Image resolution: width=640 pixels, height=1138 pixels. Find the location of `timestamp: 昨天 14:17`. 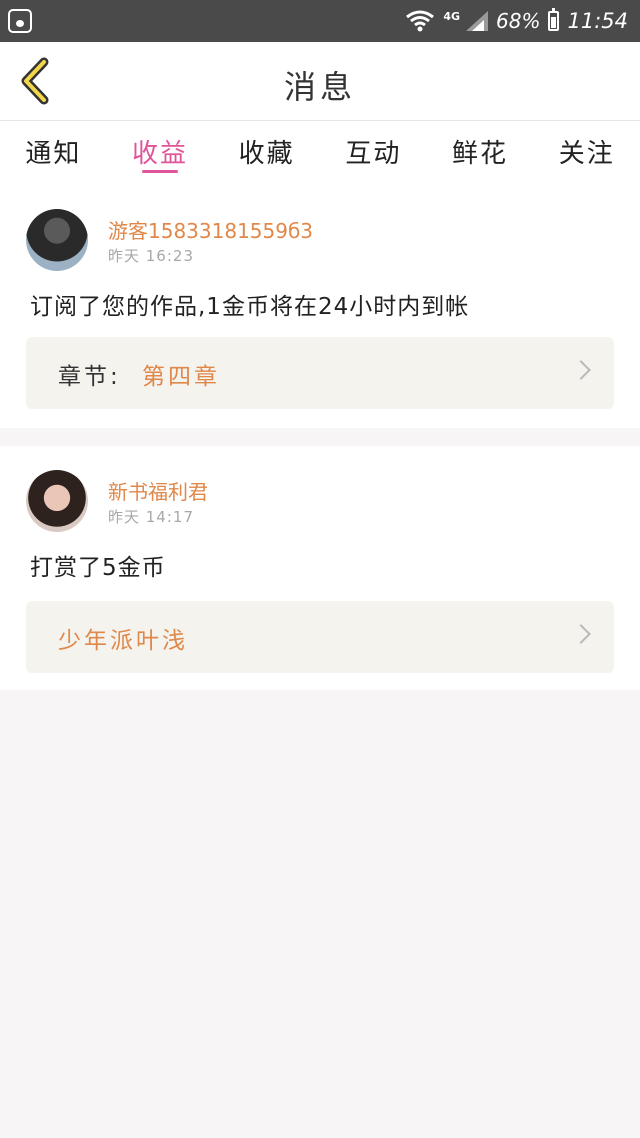

timestamp: 昨天 14:17 is located at coordinates (151, 517).